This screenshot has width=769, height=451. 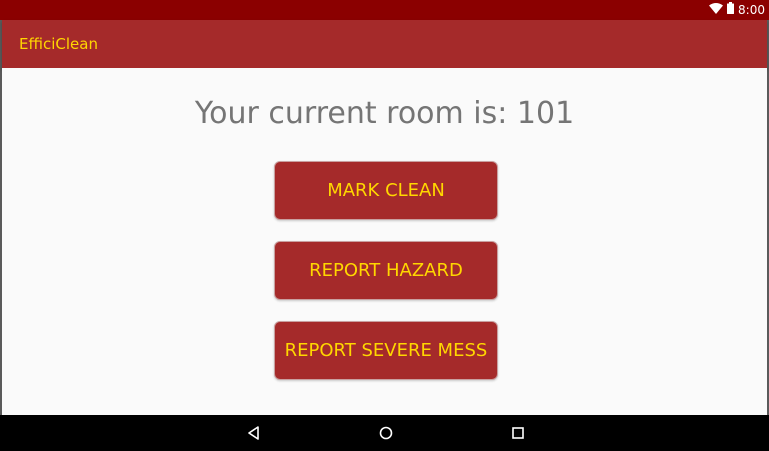 I want to click on status-icons: 8:00, so click(x=737, y=10).